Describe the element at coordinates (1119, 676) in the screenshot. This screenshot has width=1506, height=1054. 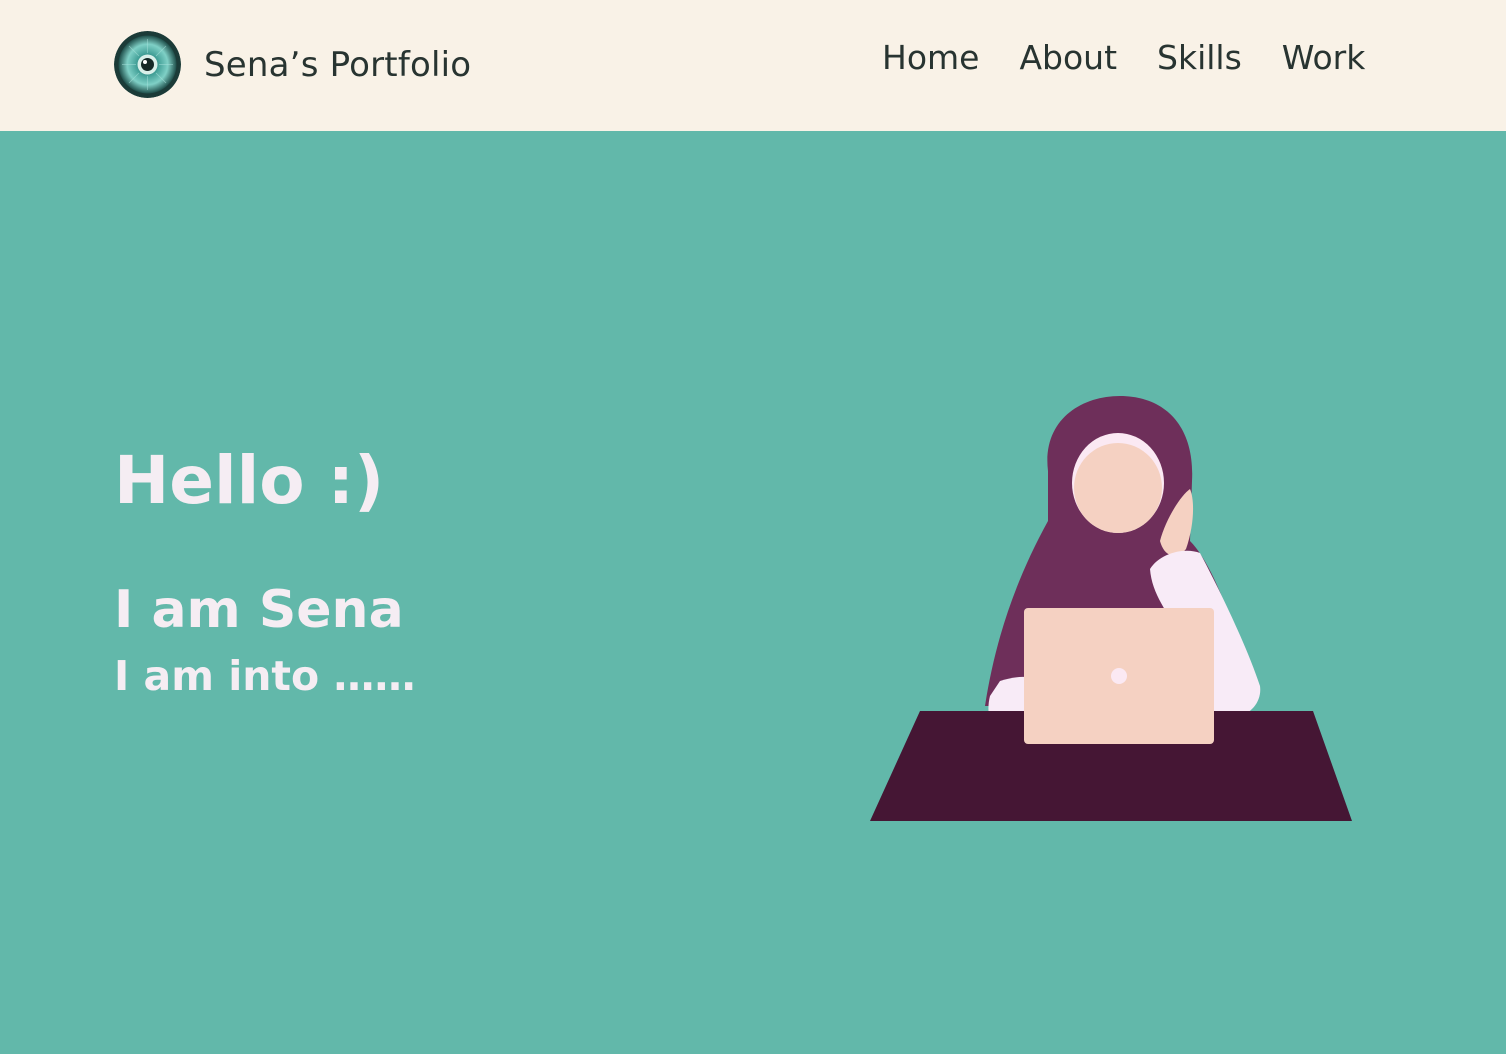
I see `laptop-logo-icon` at that location.